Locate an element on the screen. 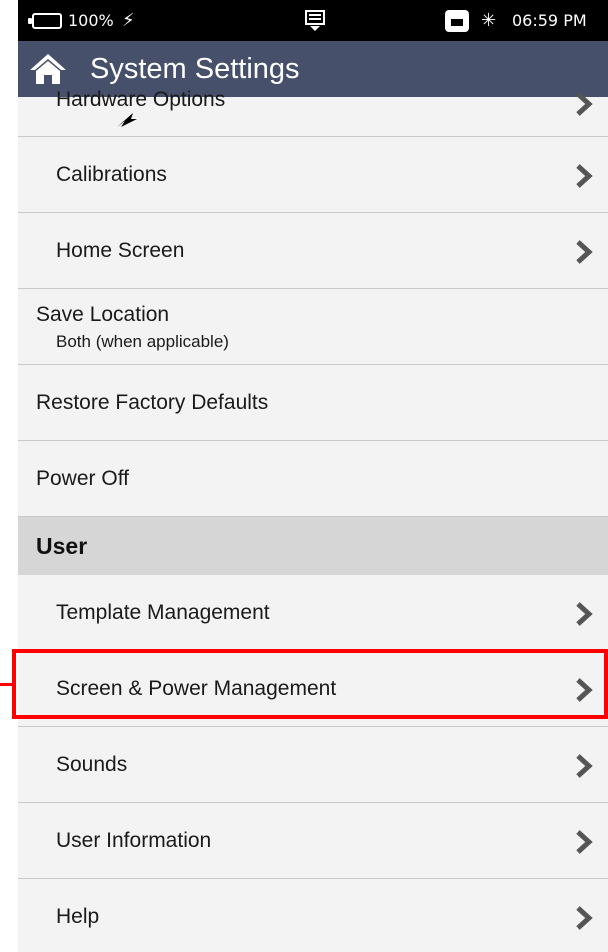 The image size is (608, 952). list-item-user-information: User Information is located at coordinates (313, 841).